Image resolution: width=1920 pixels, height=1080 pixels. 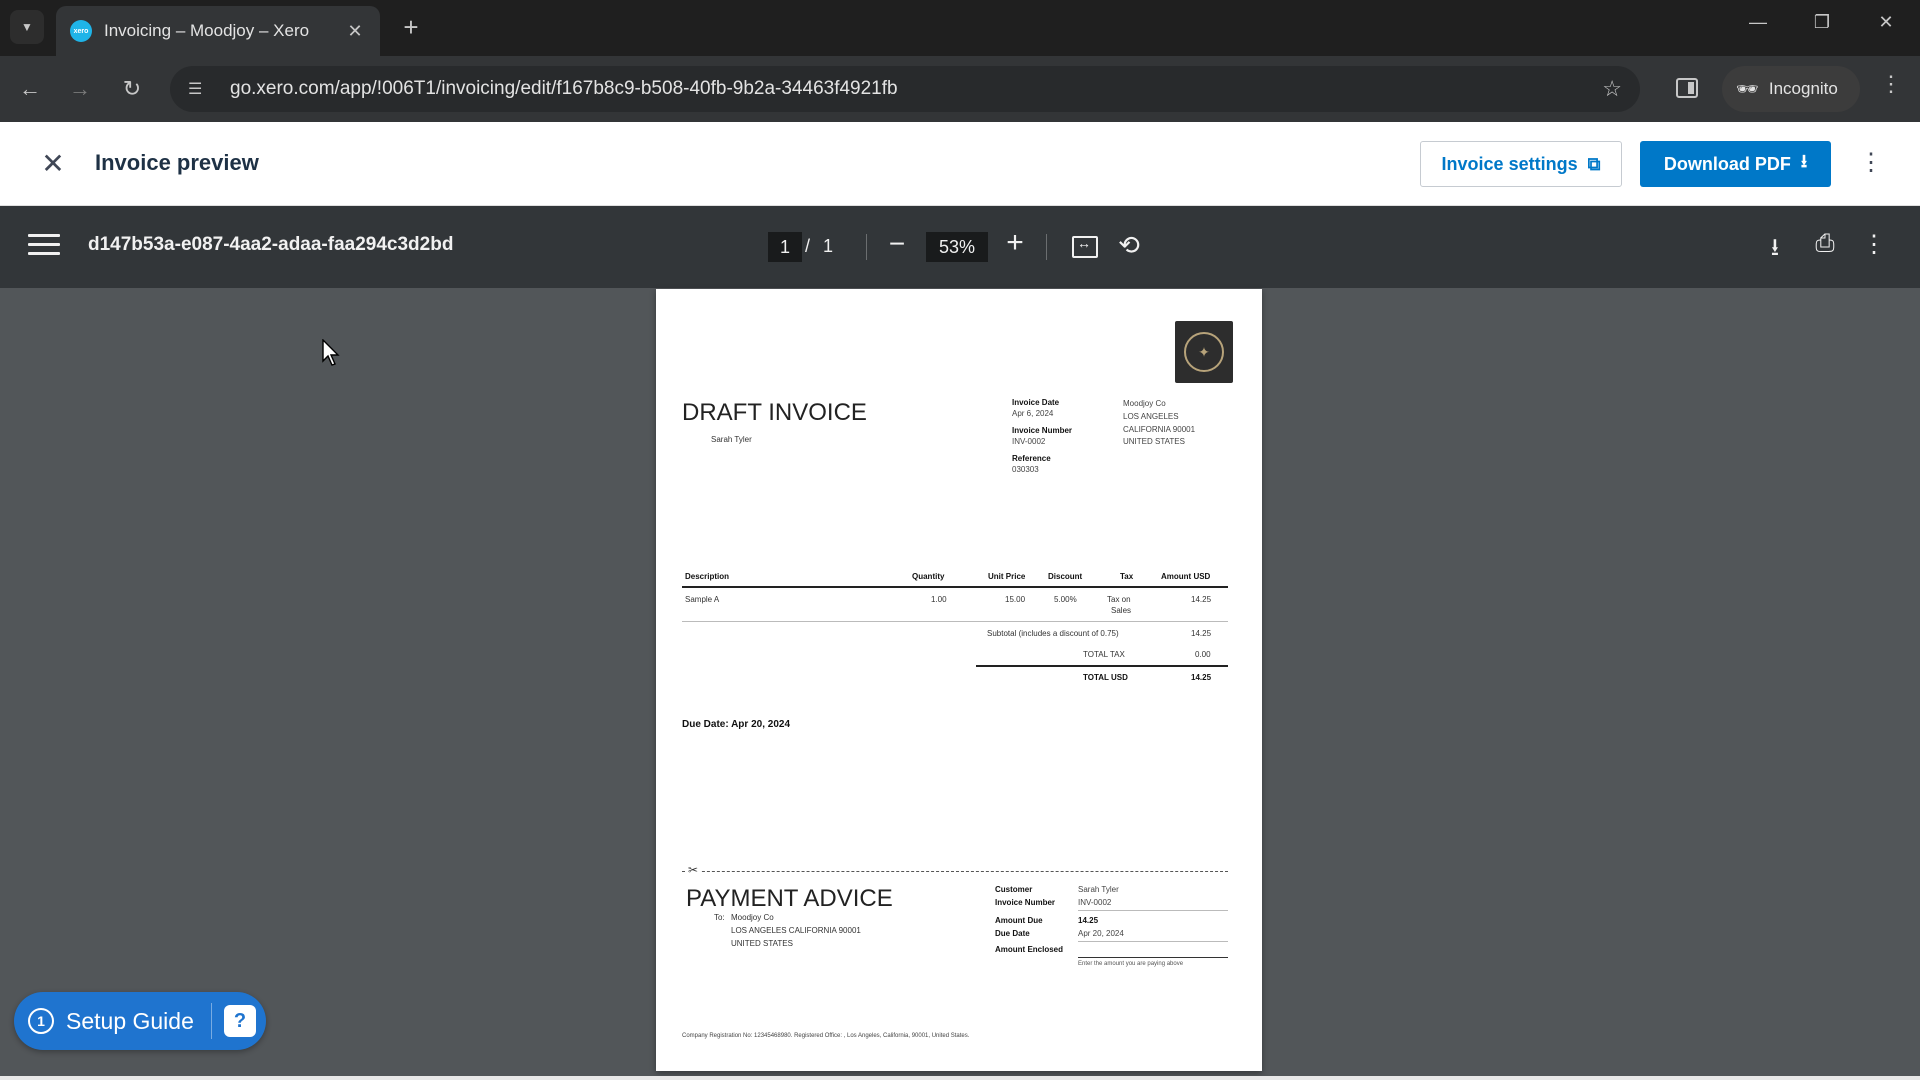 What do you see at coordinates (1151, 416) in the screenshot?
I see `company-address-line: LOS ANGELES` at bounding box center [1151, 416].